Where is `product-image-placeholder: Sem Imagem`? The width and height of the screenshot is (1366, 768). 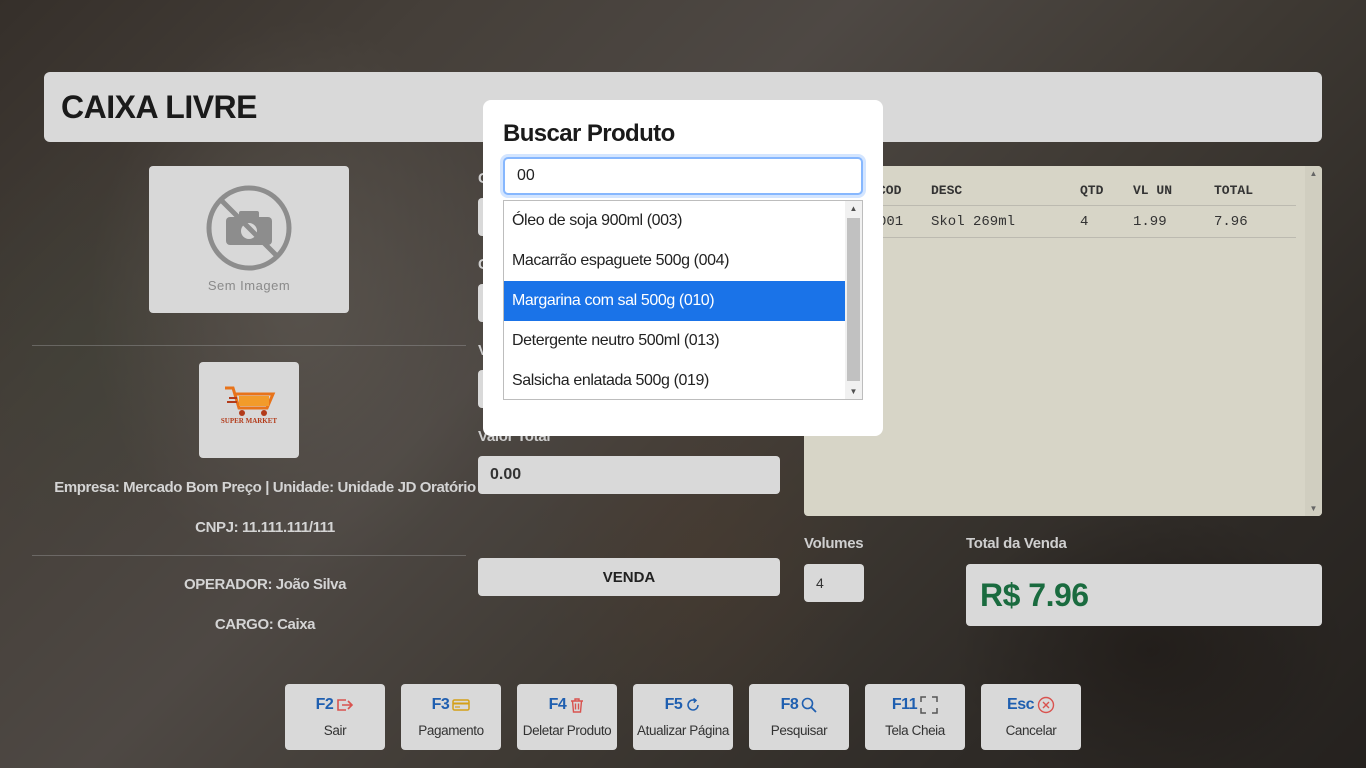 product-image-placeholder: Sem Imagem is located at coordinates (249, 239).